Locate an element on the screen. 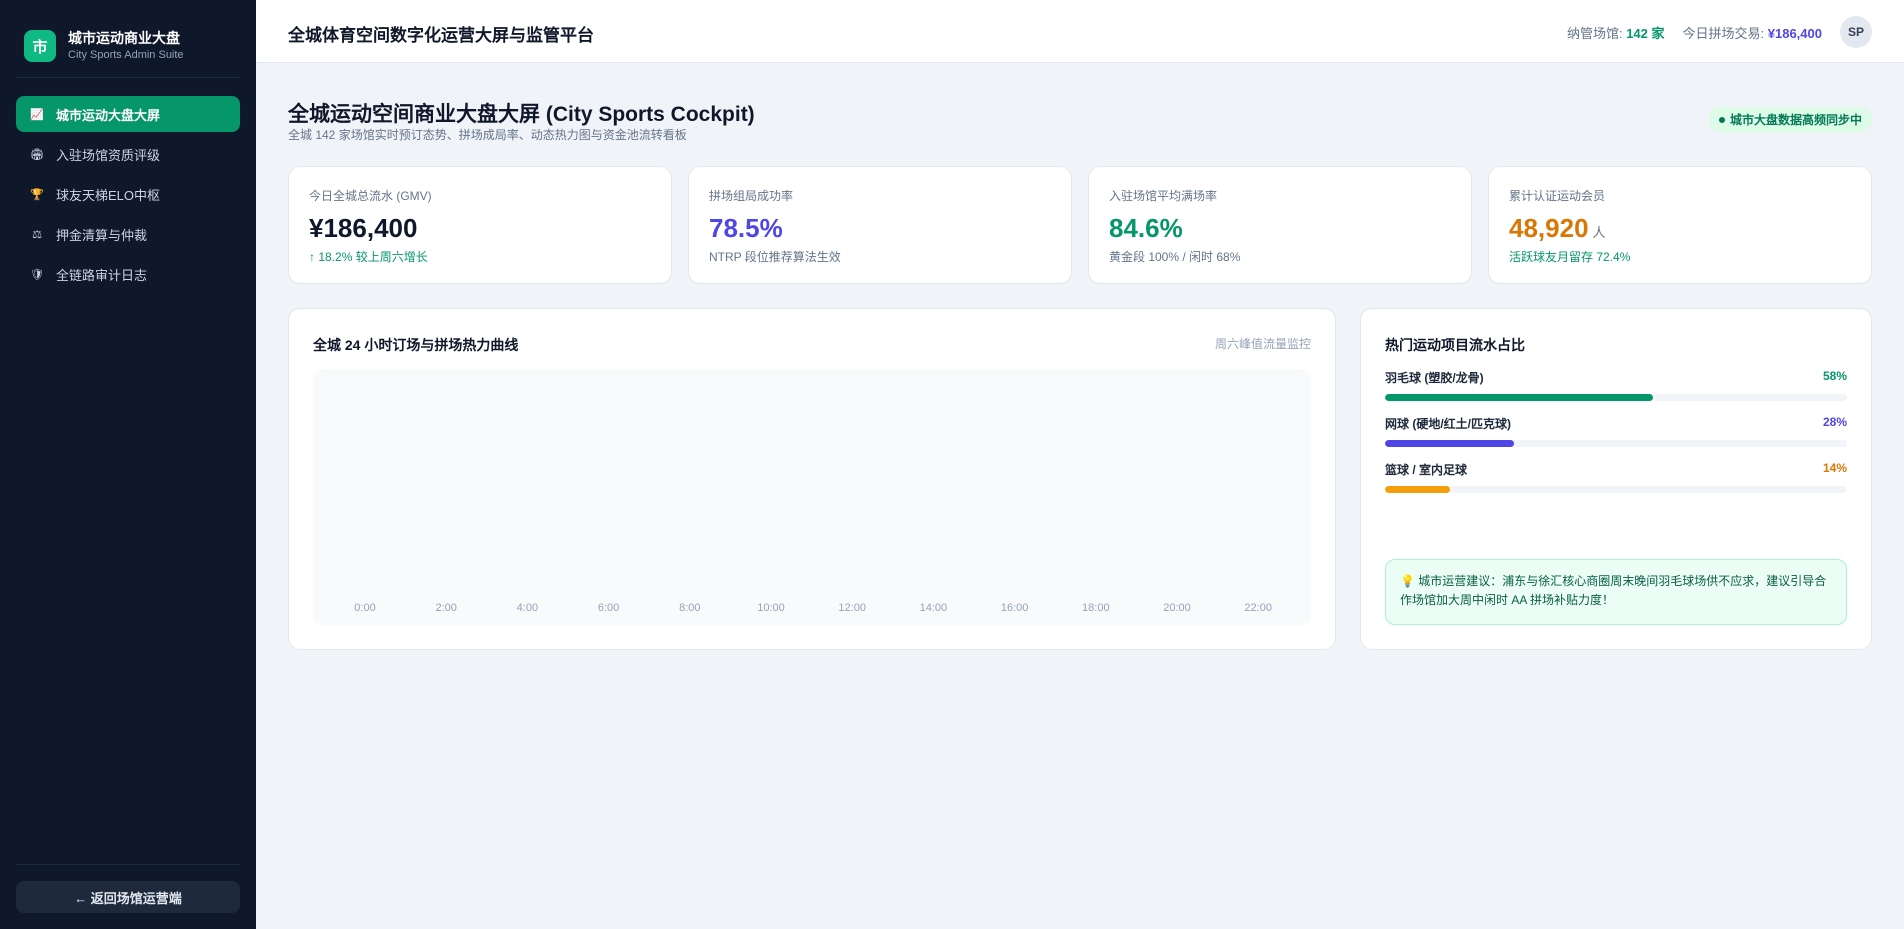 The image size is (1904, 929). venues-stat: 纳管场馆: 142 家 is located at coordinates (1616, 32).